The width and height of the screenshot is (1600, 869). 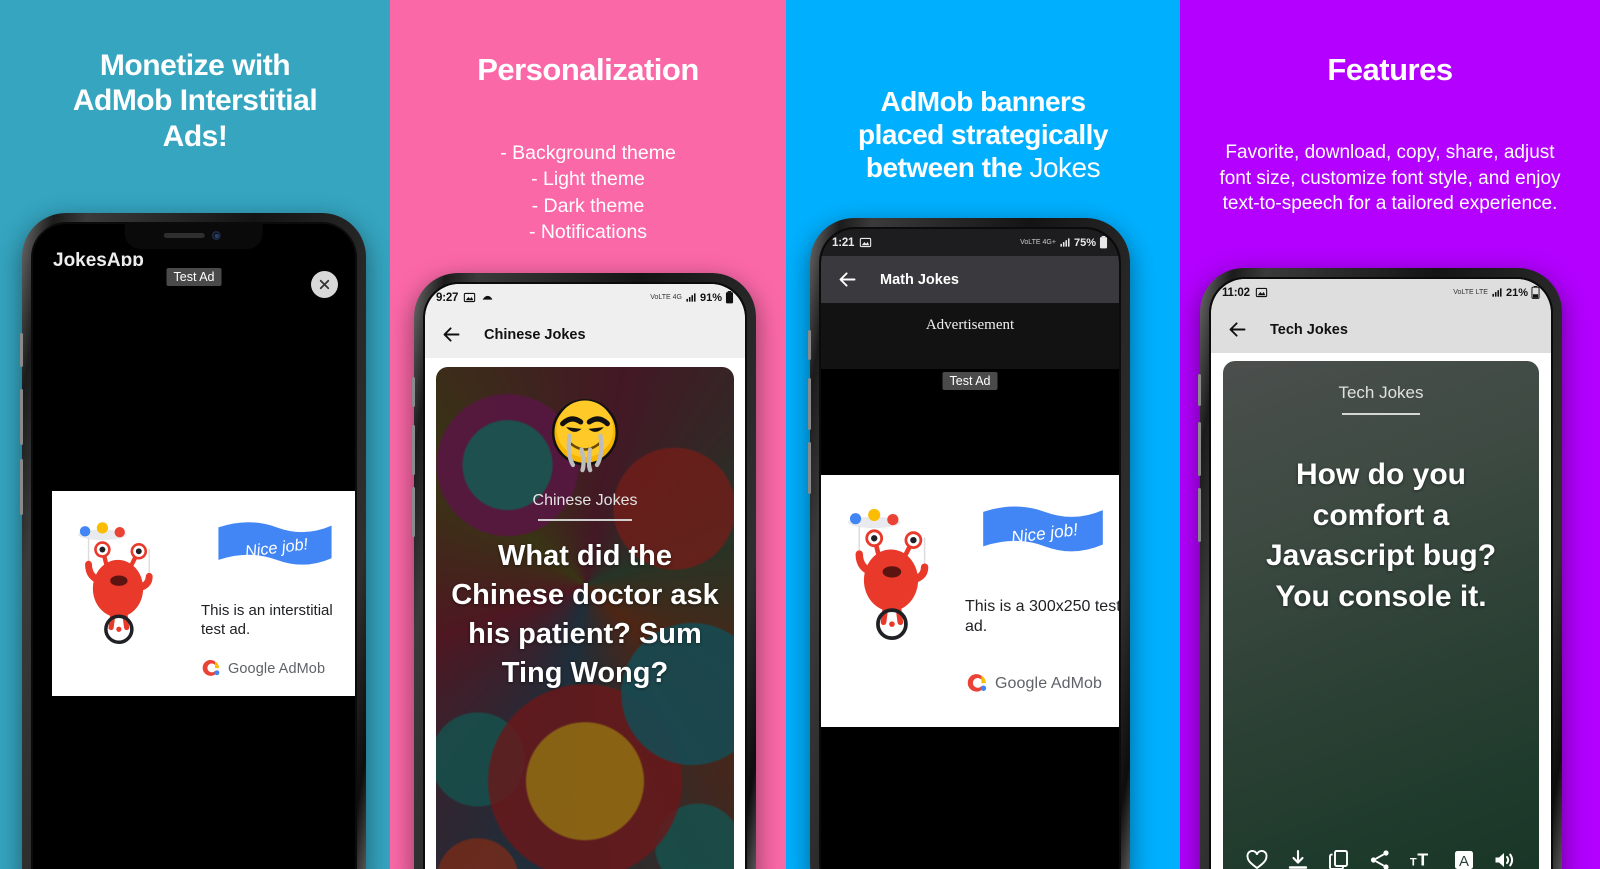 I want to click on front-camera, so click(x=216, y=235).